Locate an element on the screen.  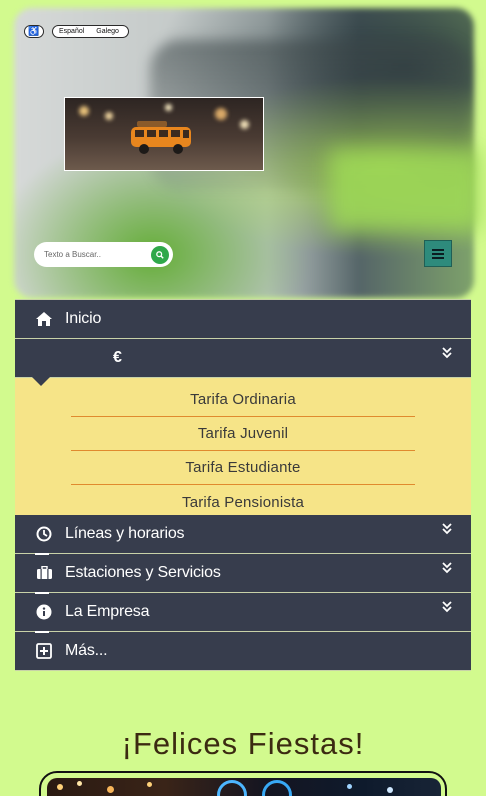
clock-icon is located at coordinates (44, 534).